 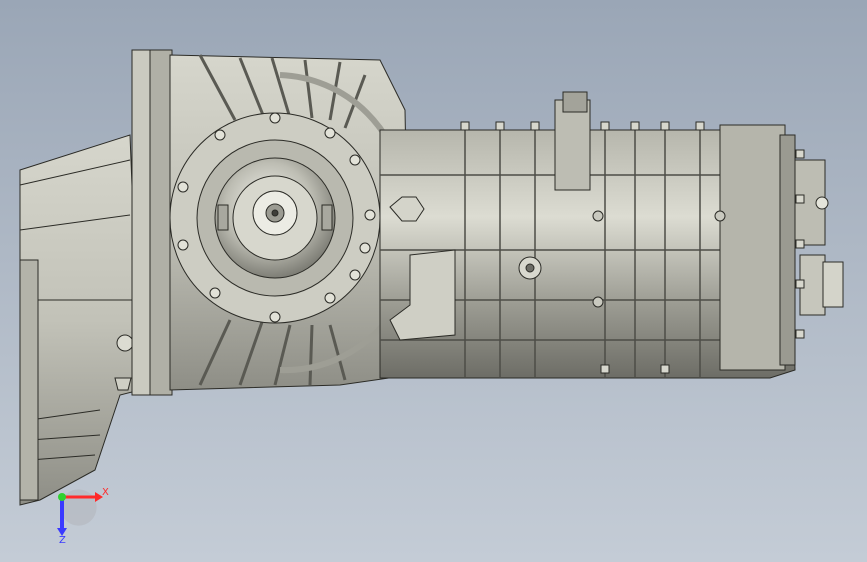 What do you see at coordinates (80, 320) in the screenshot?
I see `bell-housing` at bounding box center [80, 320].